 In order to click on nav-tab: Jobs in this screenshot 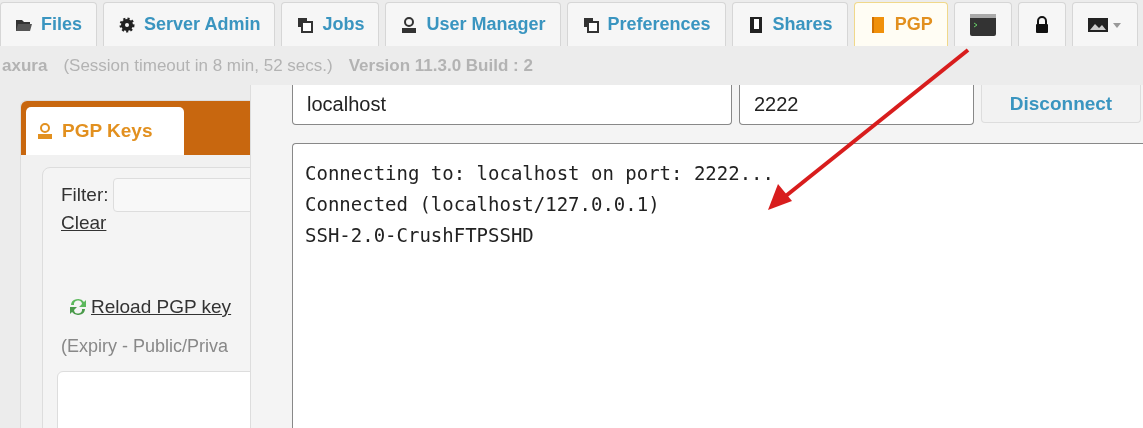, I will do `click(330, 24)`.